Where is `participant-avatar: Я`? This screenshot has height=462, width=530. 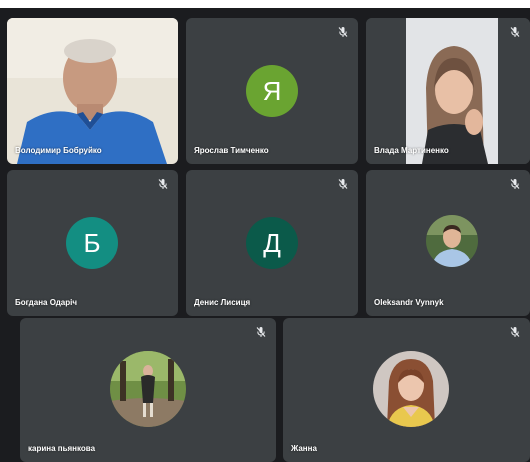 participant-avatar: Я is located at coordinates (272, 91).